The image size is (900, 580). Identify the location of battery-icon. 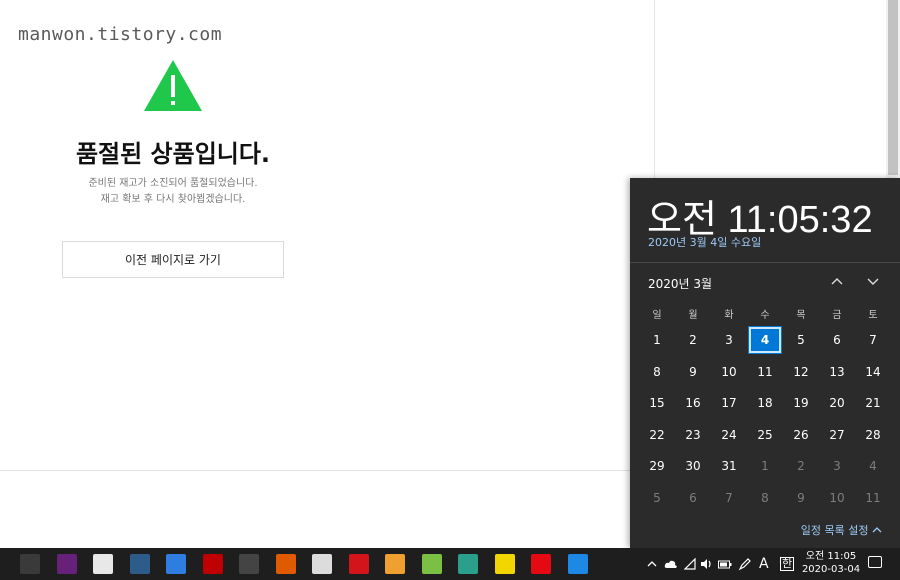
(725, 564).